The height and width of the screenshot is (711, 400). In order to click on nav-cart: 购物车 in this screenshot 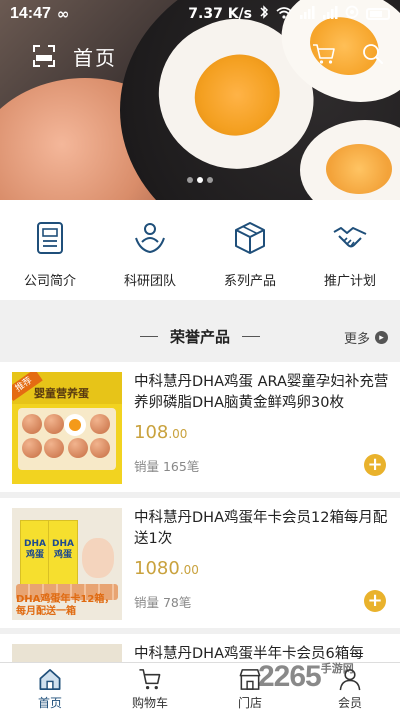, I will do `click(150, 687)`.